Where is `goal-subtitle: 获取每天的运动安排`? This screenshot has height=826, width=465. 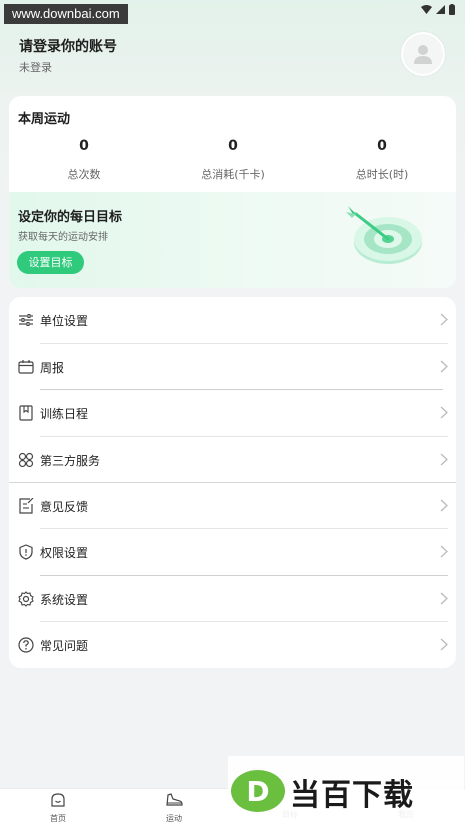 goal-subtitle: 获取每天的运动安排 is located at coordinates (63, 237).